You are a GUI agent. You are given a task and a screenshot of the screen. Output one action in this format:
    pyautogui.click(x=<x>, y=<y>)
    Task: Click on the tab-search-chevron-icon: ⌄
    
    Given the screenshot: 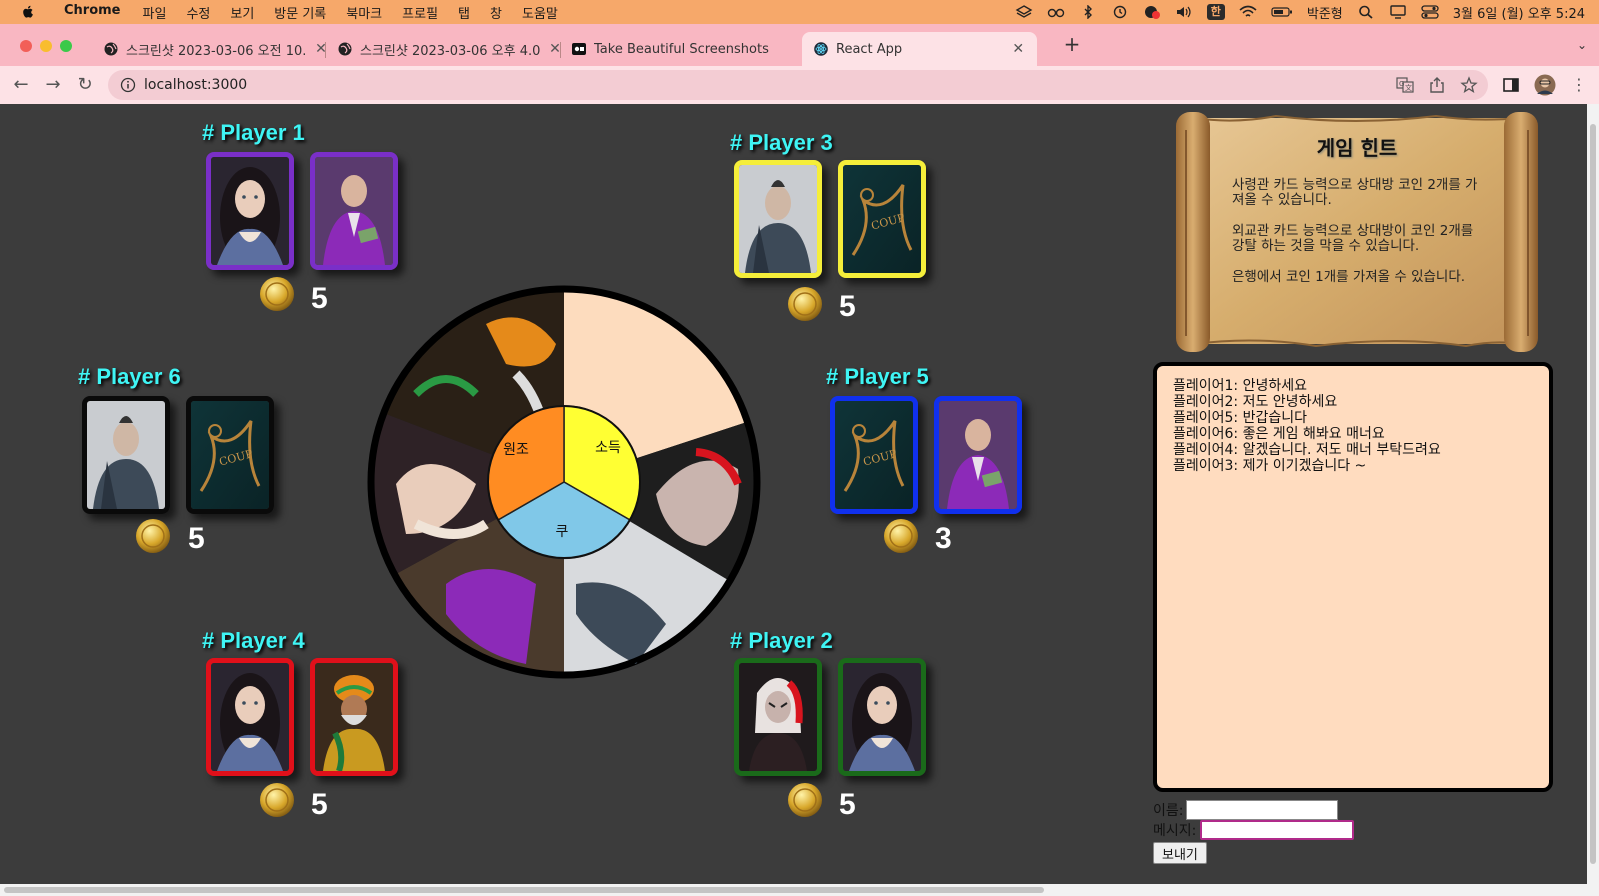 What is the action you would take?
    pyautogui.click(x=1582, y=45)
    